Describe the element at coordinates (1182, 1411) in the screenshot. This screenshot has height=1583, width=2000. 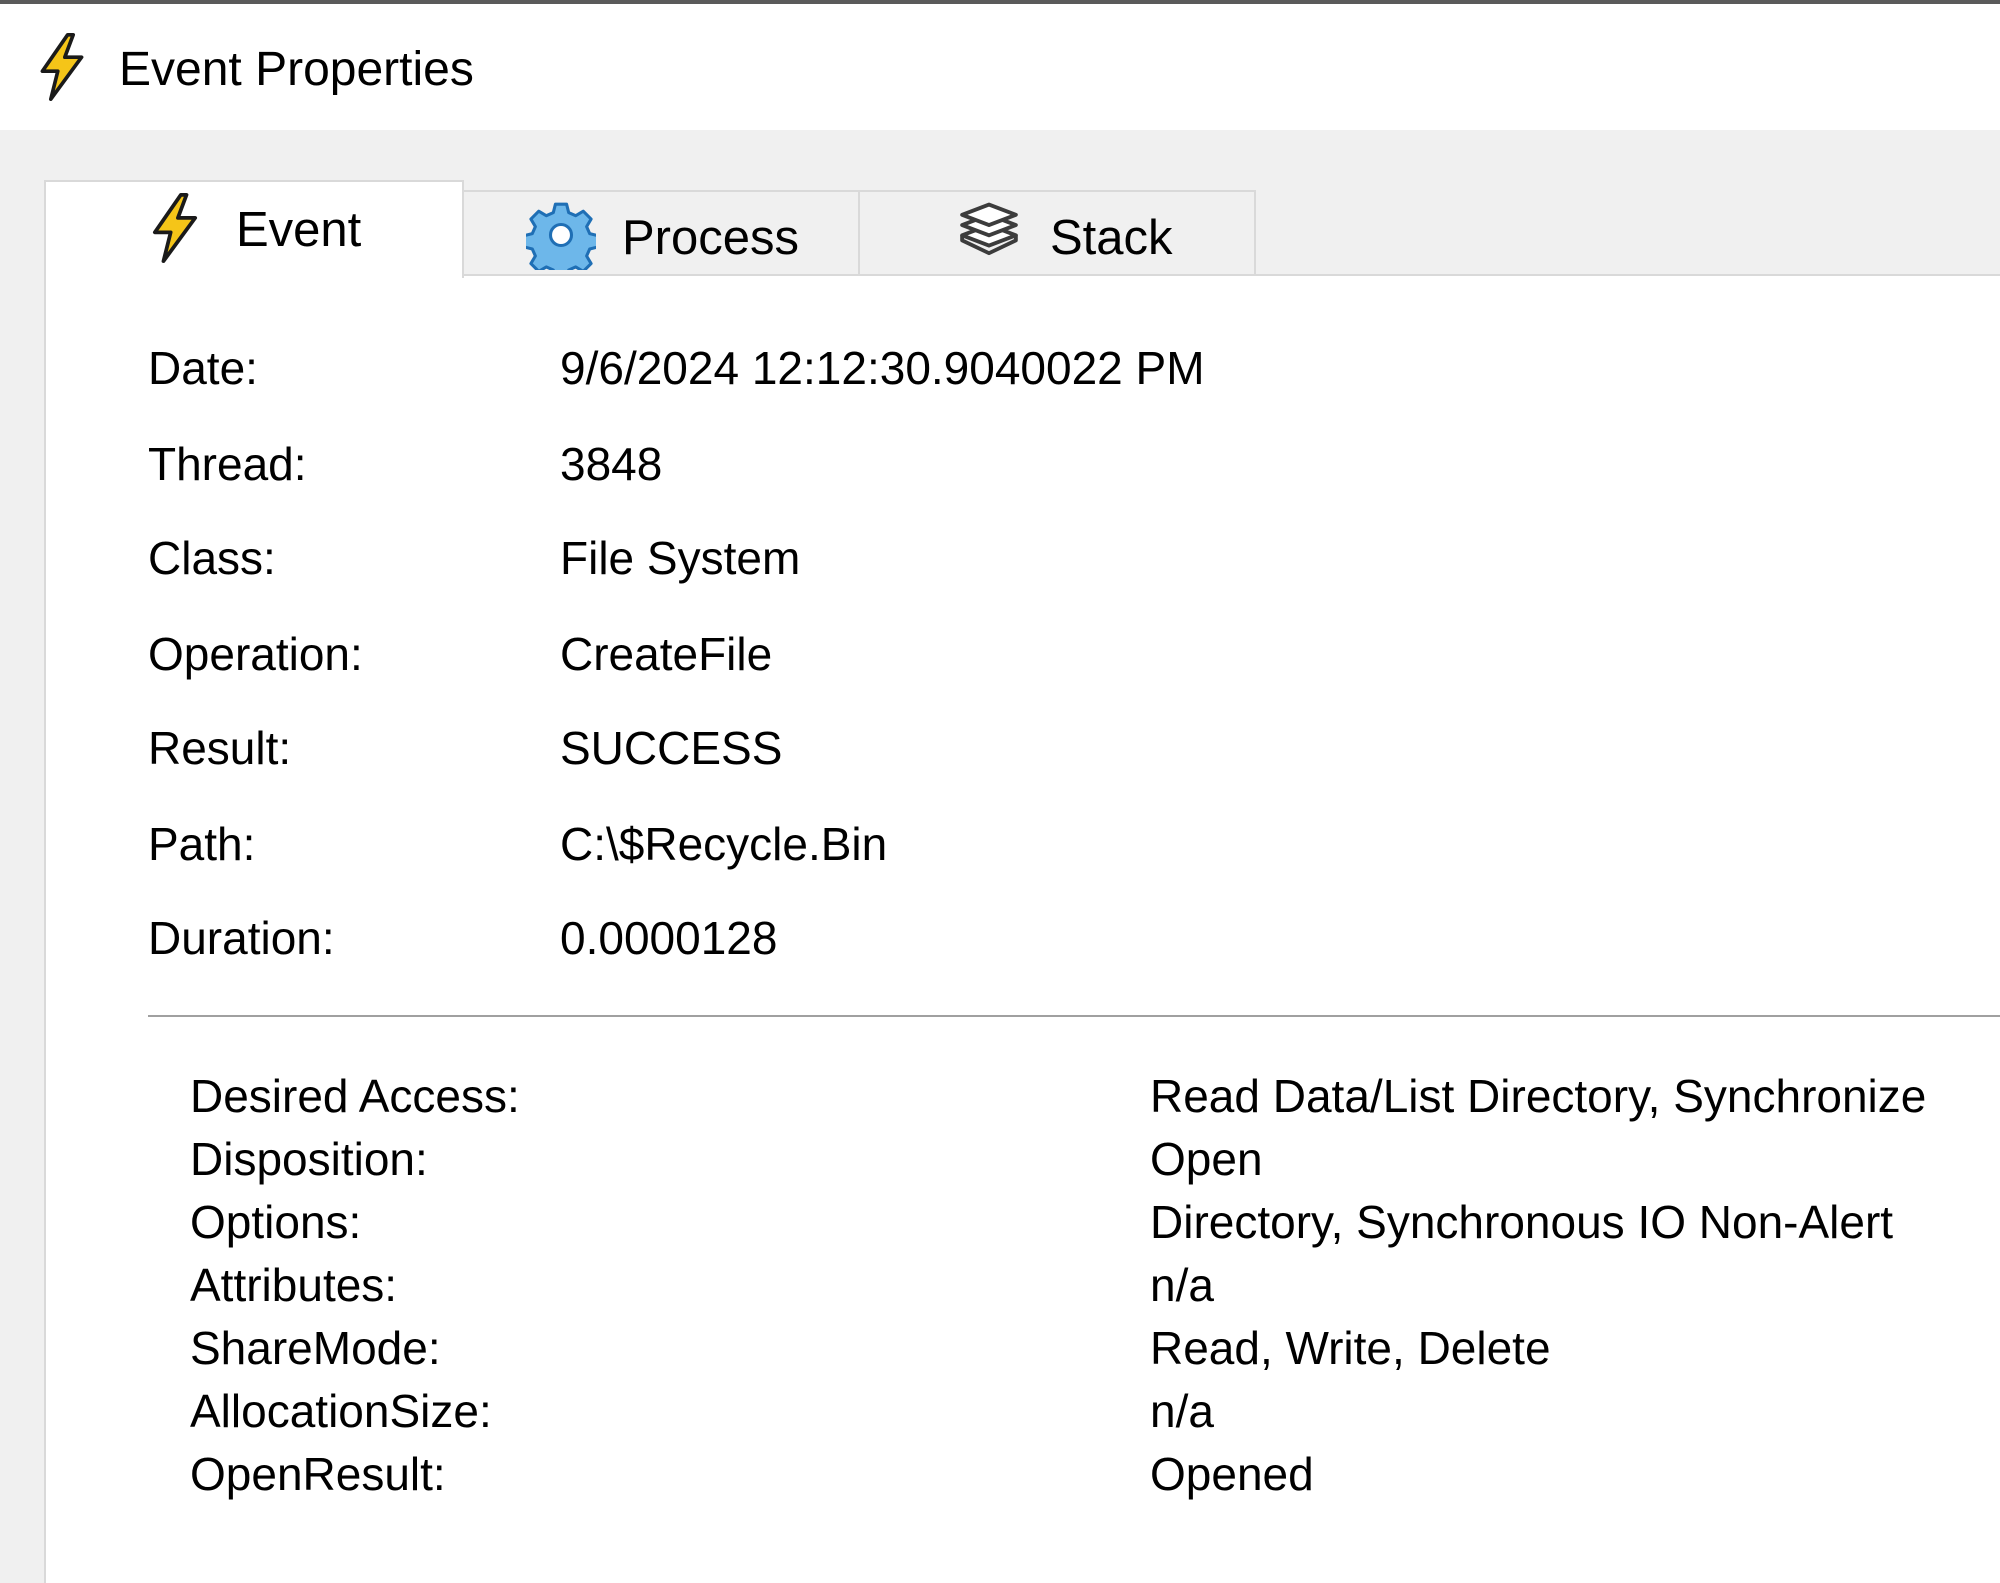
I see `allocationsize-value: n/a` at that location.